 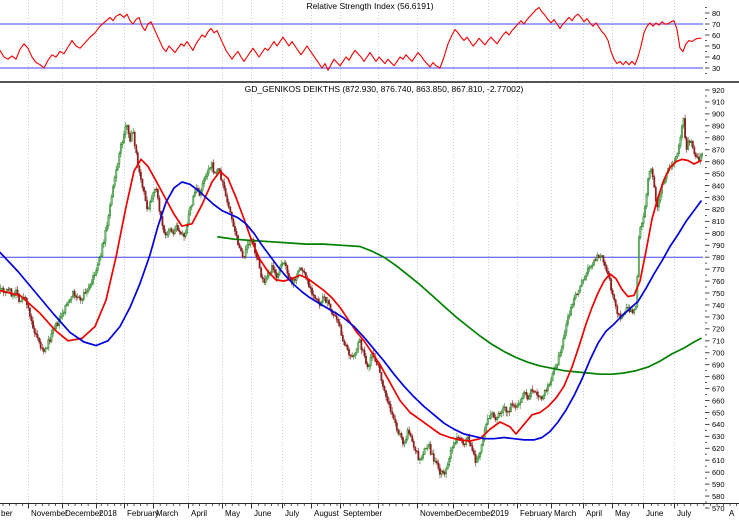 I want to click on svg-text: 670, so click(x=718, y=388).